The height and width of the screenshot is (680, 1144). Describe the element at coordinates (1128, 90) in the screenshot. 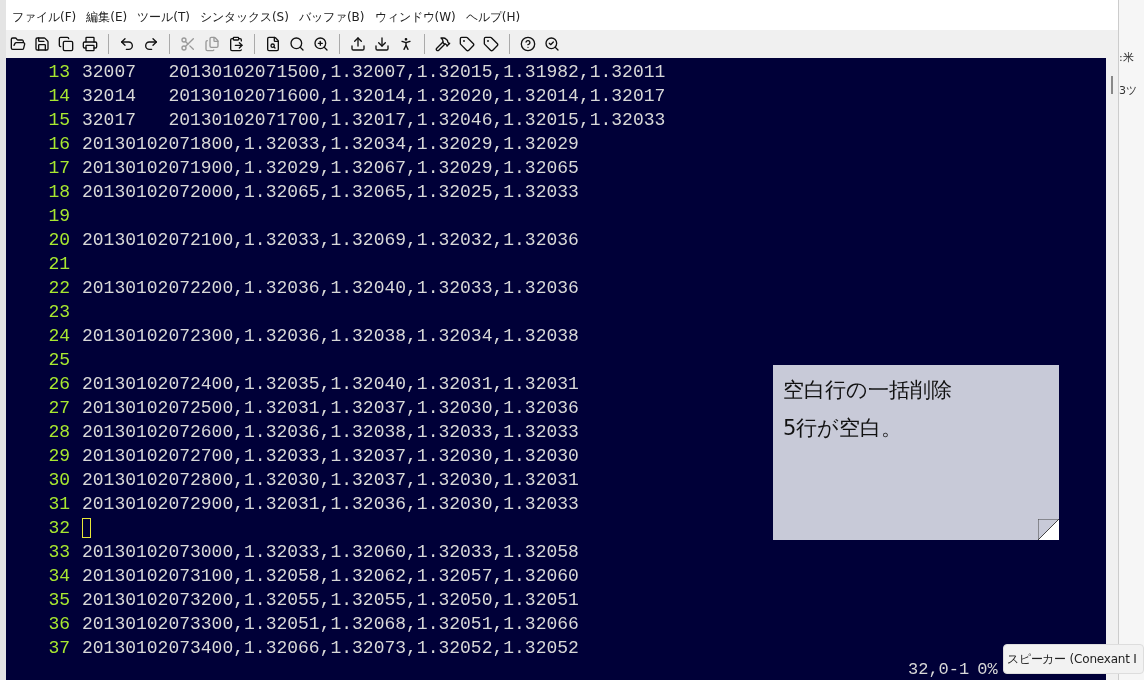

I see `window-text: 3ツ` at that location.